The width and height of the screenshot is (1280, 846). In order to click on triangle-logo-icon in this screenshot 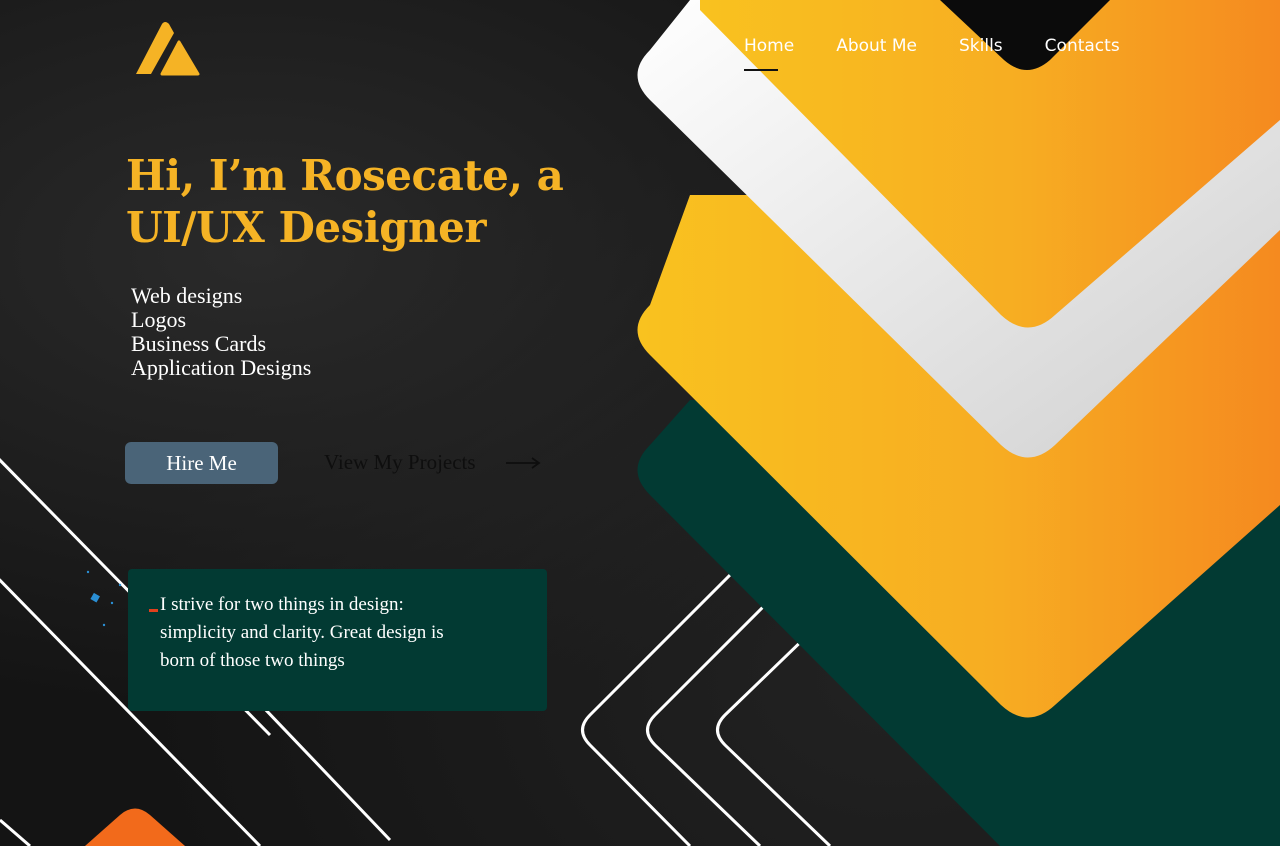, I will do `click(168, 49)`.